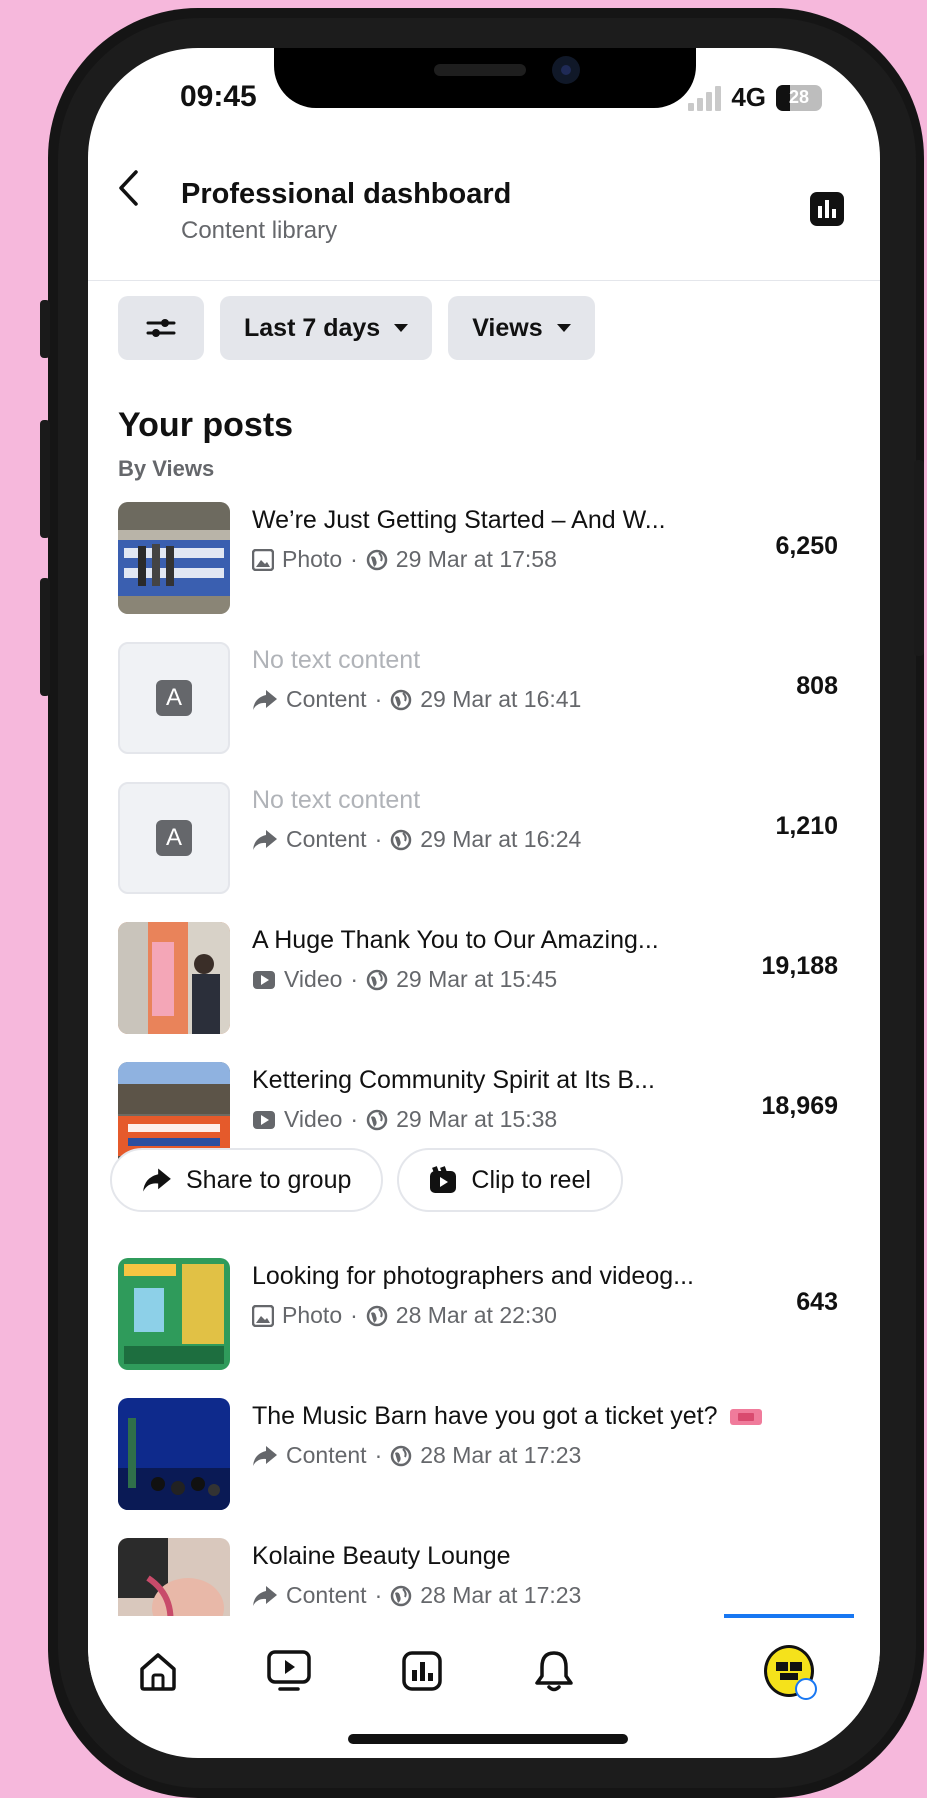  What do you see at coordinates (563, 328) in the screenshot?
I see `caret-down-icon` at bounding box center [563, 328].